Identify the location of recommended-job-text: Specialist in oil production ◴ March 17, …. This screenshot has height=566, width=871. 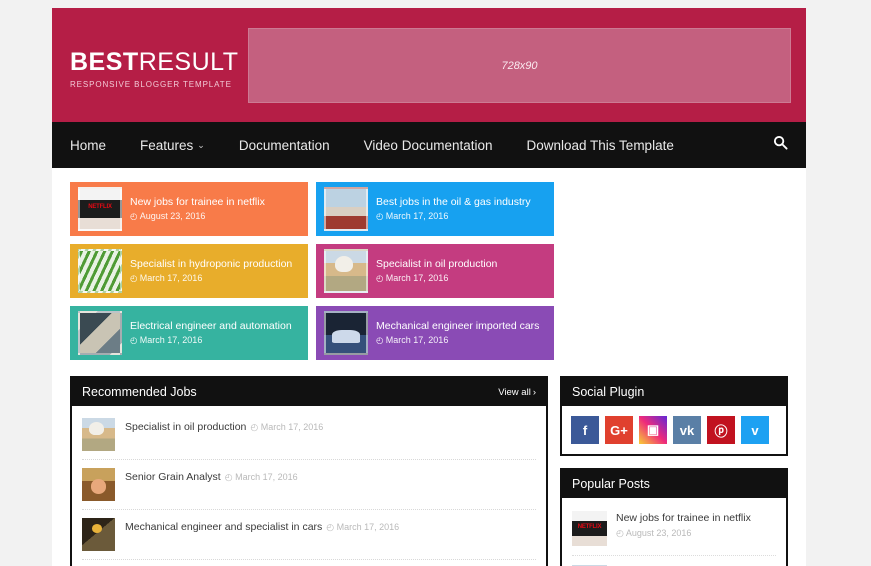
(224, 426).